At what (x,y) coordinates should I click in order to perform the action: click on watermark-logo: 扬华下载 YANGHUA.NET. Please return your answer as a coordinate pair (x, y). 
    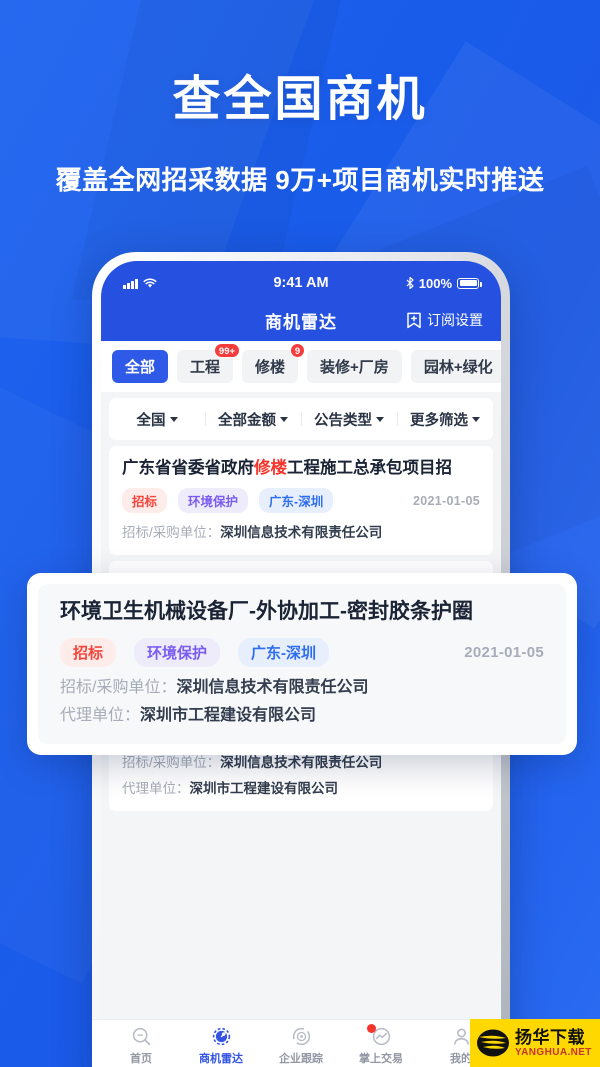
    Looking at the image, I should click on (535, 1043).